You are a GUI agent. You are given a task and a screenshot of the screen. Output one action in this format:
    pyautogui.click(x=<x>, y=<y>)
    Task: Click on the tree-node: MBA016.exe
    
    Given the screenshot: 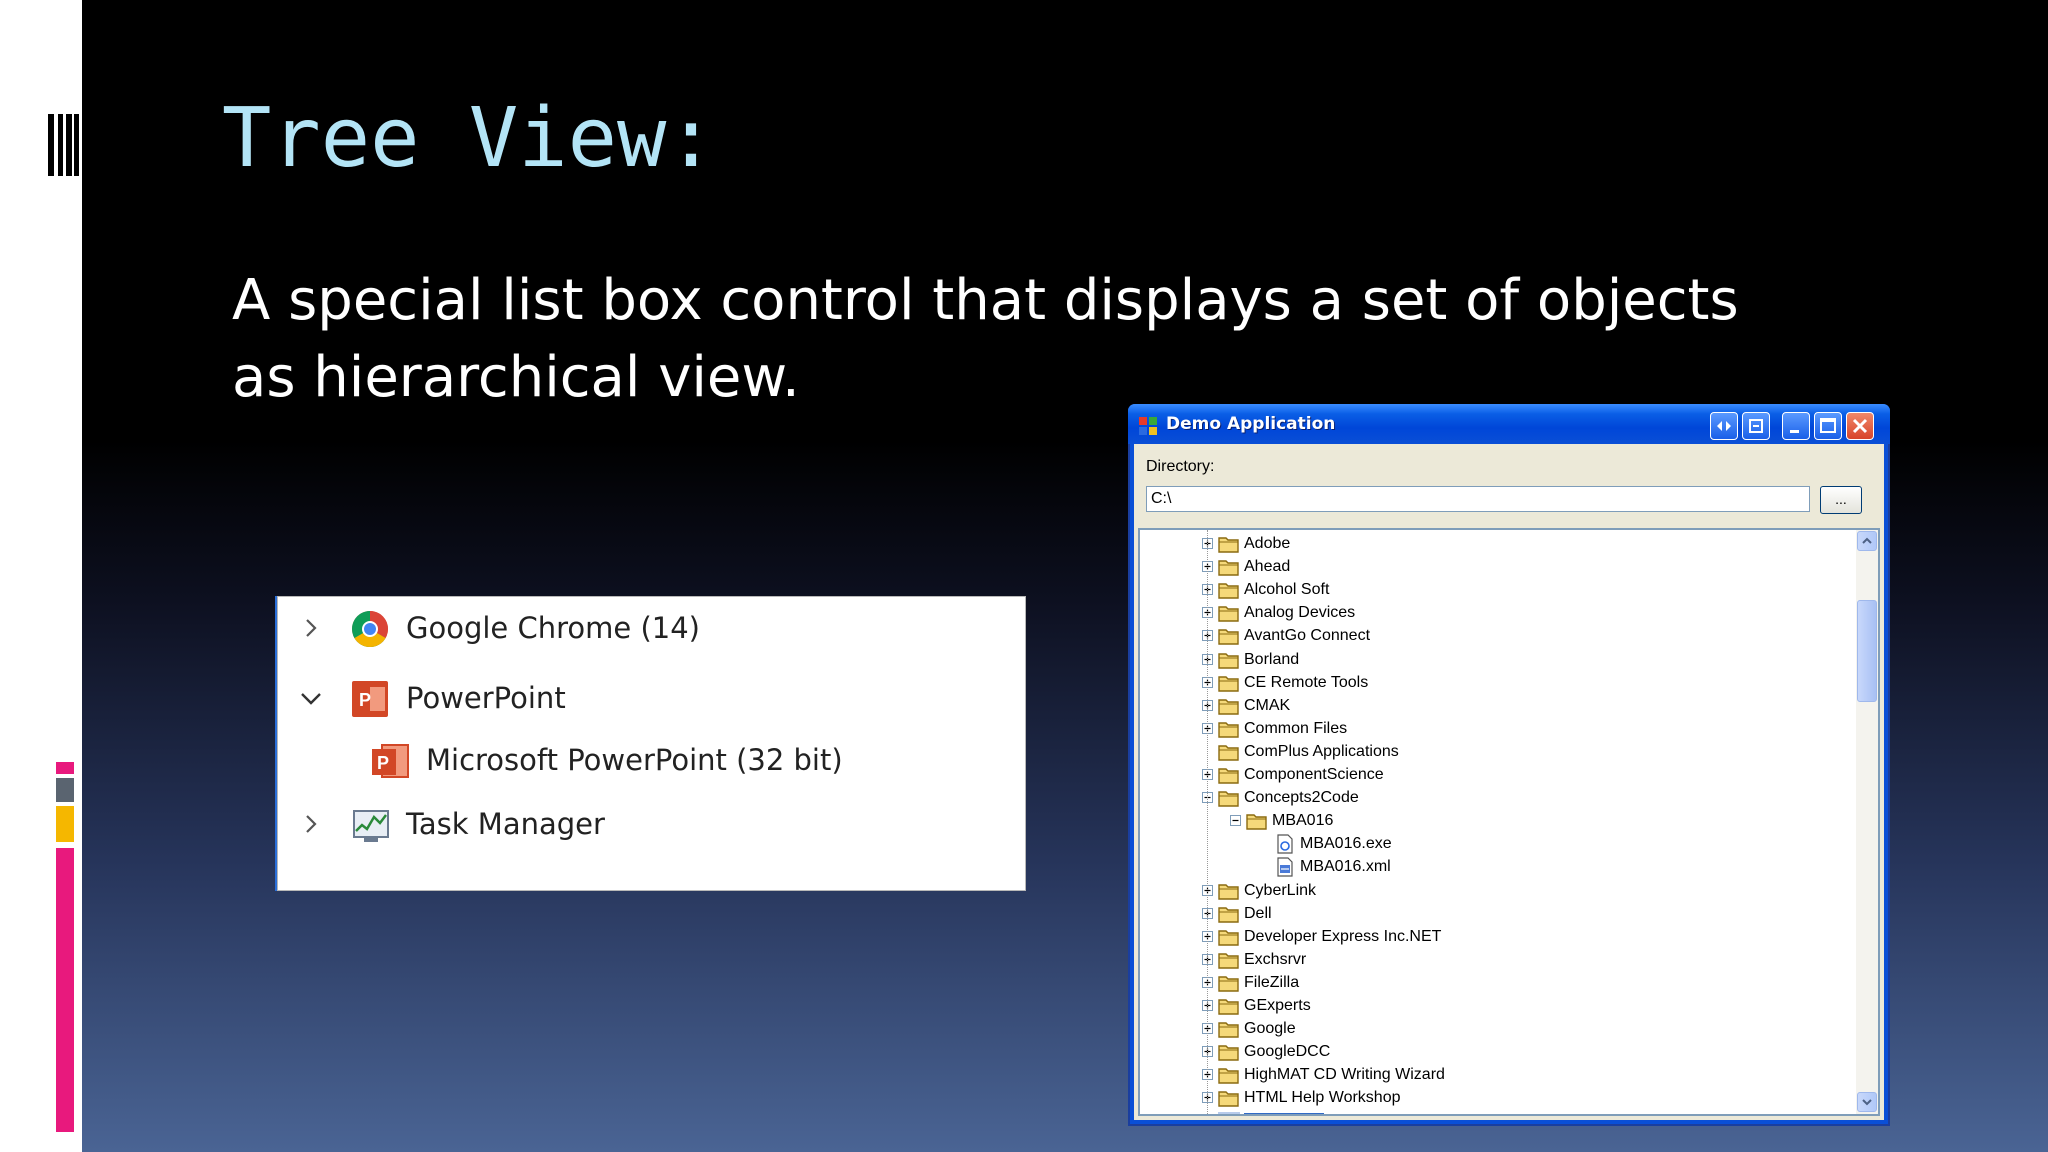 What is the action you would take?
    pyautogui.click(x=1490, y=844)
    